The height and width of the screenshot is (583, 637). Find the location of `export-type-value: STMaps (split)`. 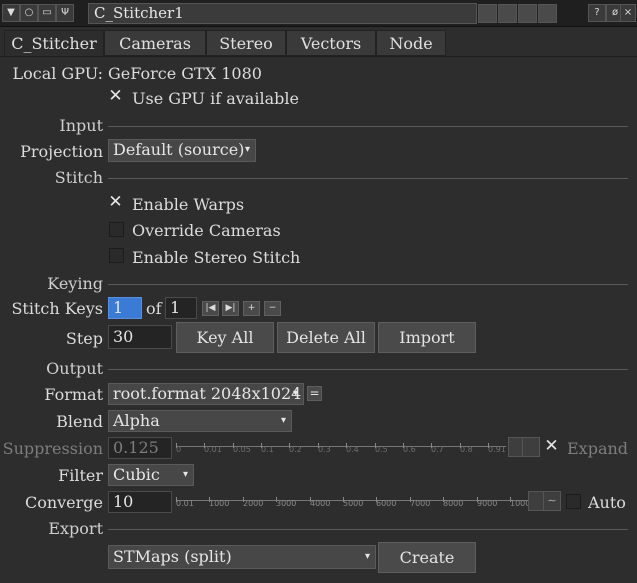

export-type-value: STMaps (split) is located at coordinates (172, 556).